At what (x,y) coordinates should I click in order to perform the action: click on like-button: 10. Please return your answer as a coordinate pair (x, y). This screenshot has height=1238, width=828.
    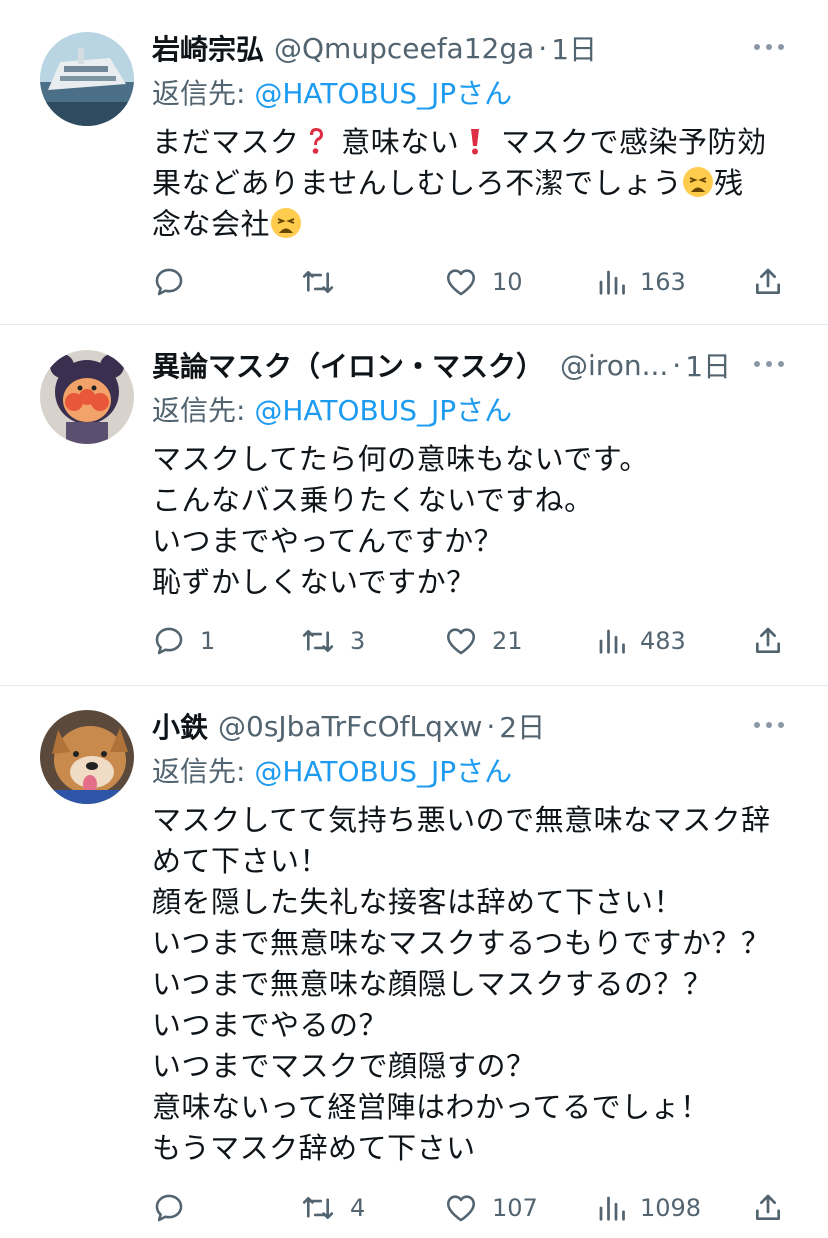
    Looking at the image, I should click on (483, 282).